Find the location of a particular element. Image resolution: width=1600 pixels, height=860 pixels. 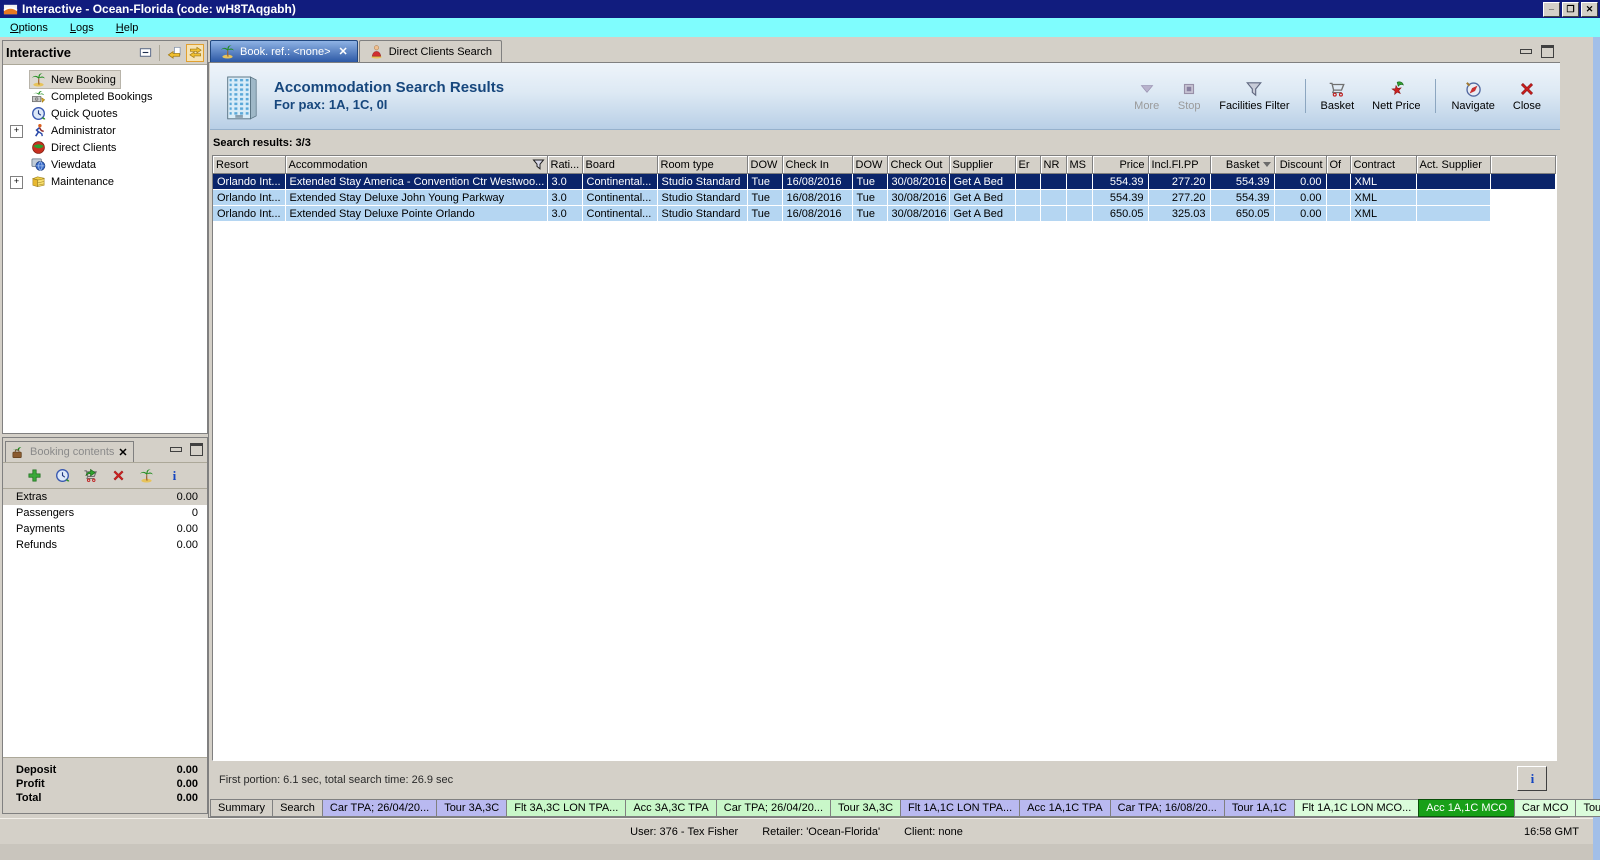

col-contract: Contract is located at coordinates (1383, 165).